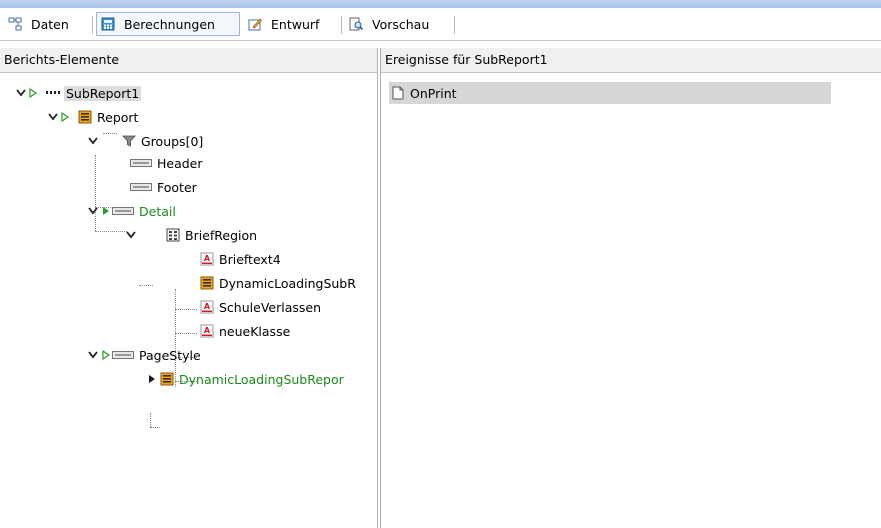 This screenshot has height=528, width=881. I want to click on tree-node-footer: Footer, so click(163, 187).